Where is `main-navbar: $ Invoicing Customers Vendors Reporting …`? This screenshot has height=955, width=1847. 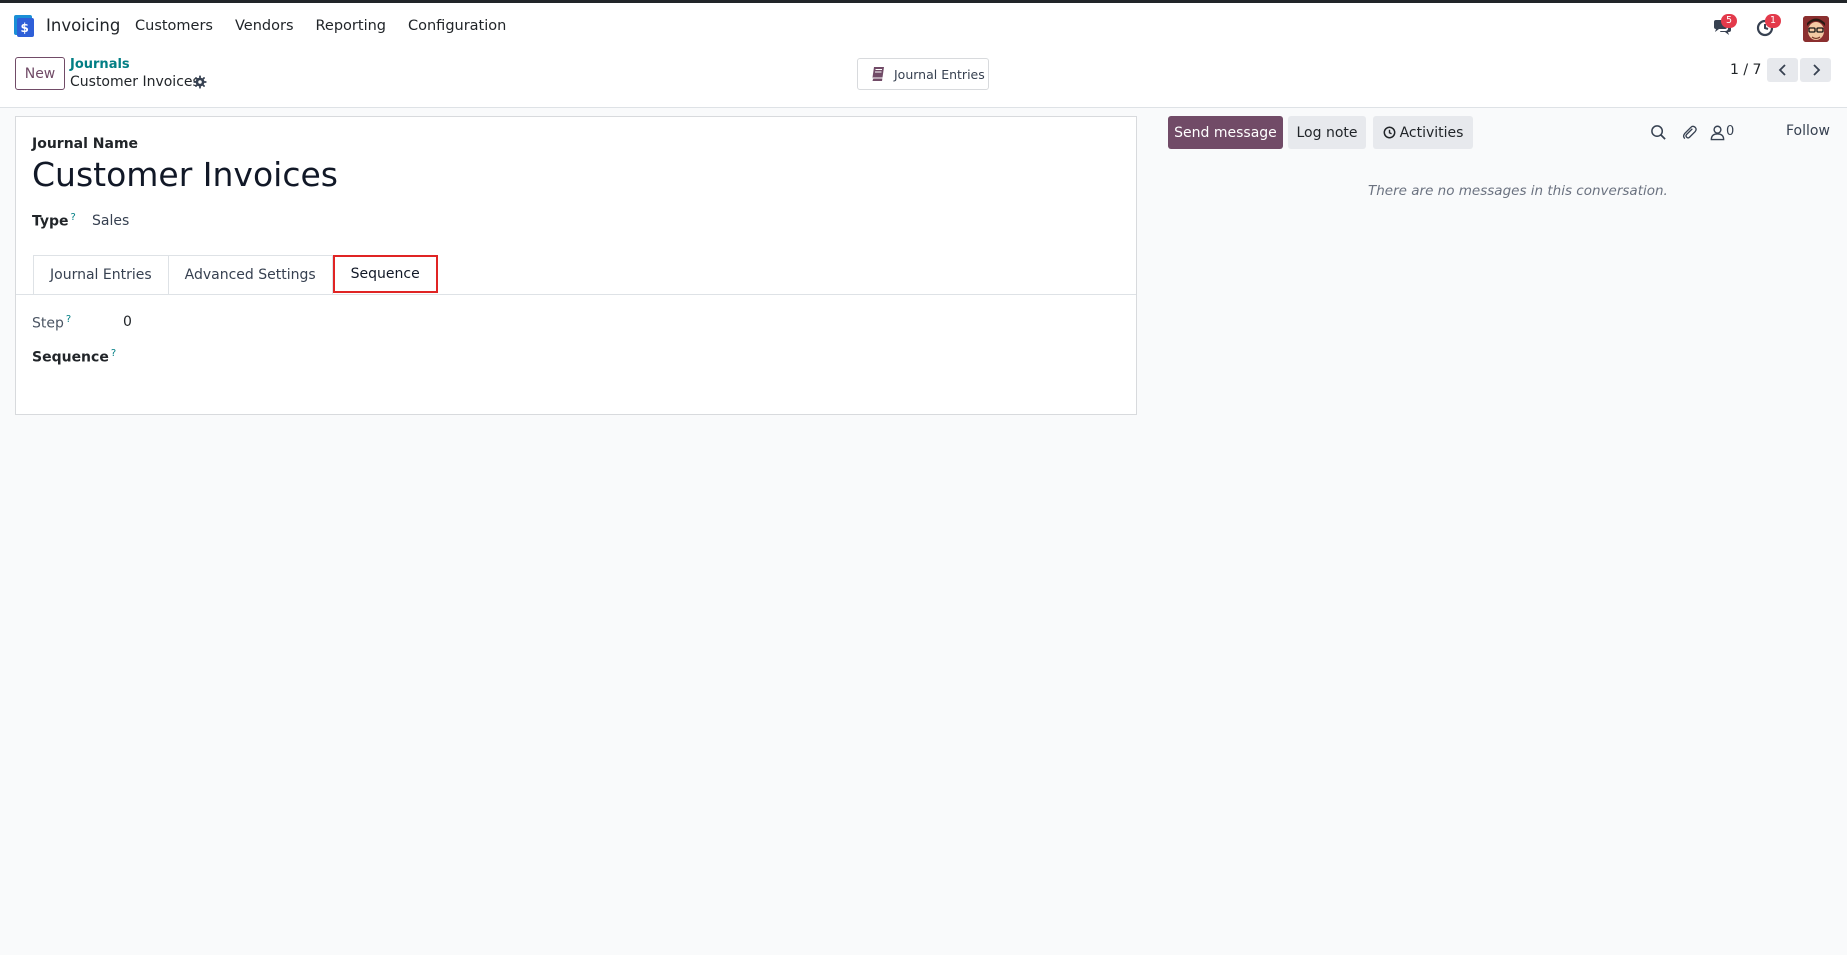
main-navbar: $ Invoicing Customers Vendors Reporting … is located at coordinates (923, 26).